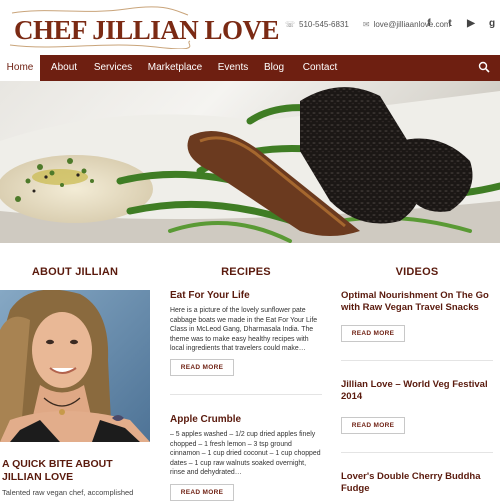 The height and width of the screenshot is (501, 500). Describe the element at coordinates (290, 24) in the screenshot. I see `phone-icon: ☏` at that location.